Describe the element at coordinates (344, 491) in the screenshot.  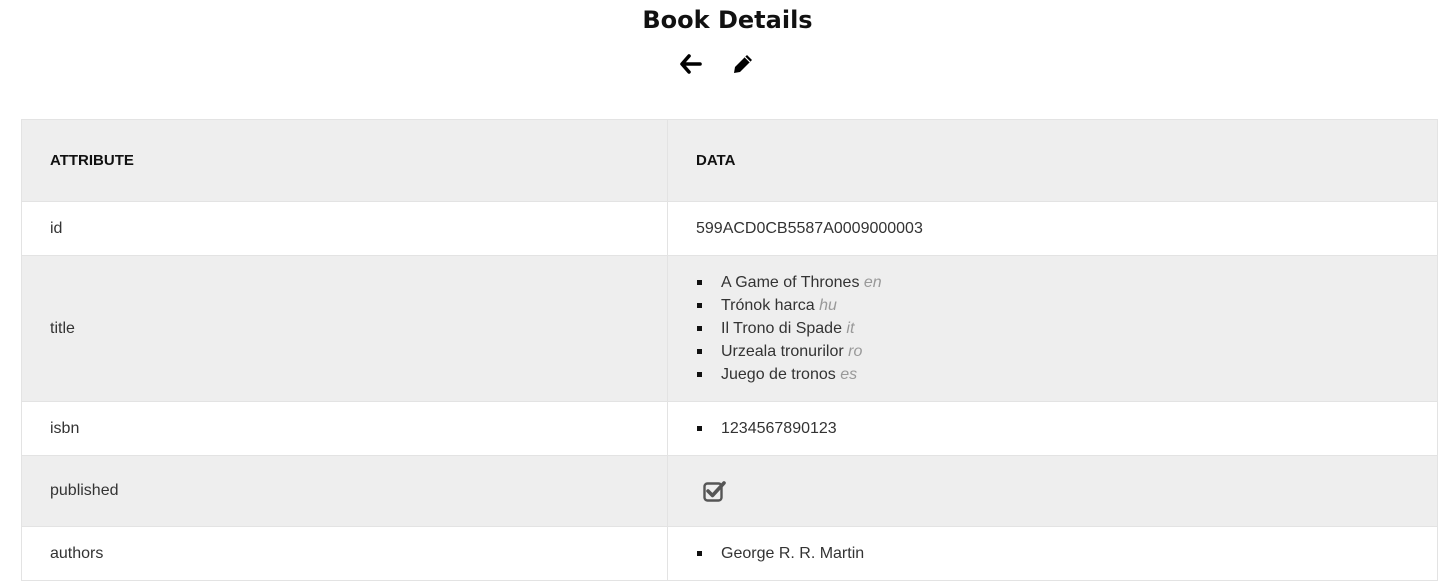
I see `attribute-label: published` at that location.